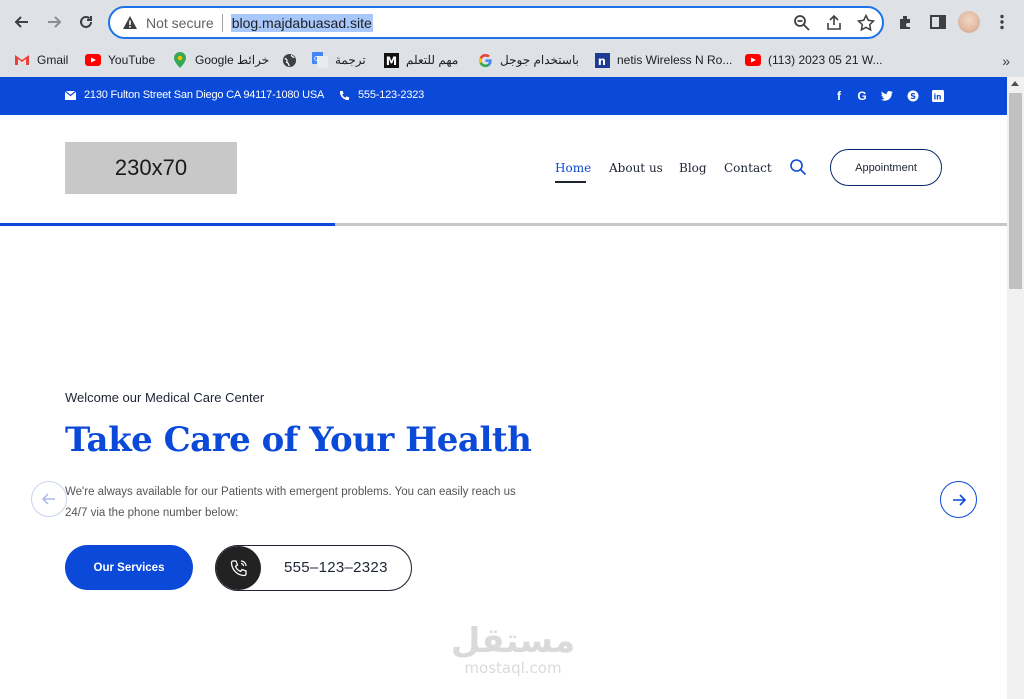  I want to click on bookmark-globe, so click(292, 60).